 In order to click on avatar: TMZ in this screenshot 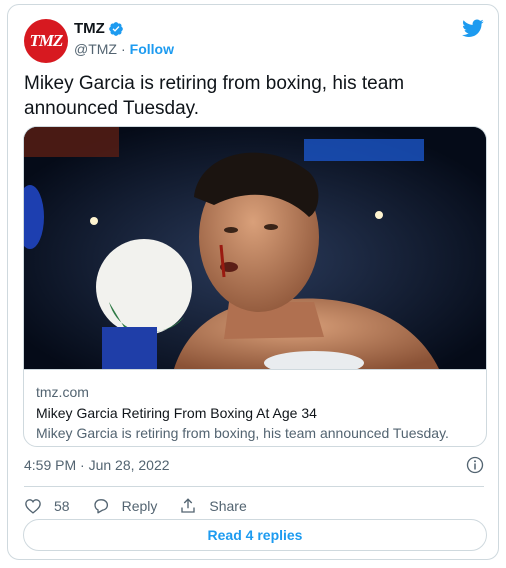, I will do `click(46, 41)`.